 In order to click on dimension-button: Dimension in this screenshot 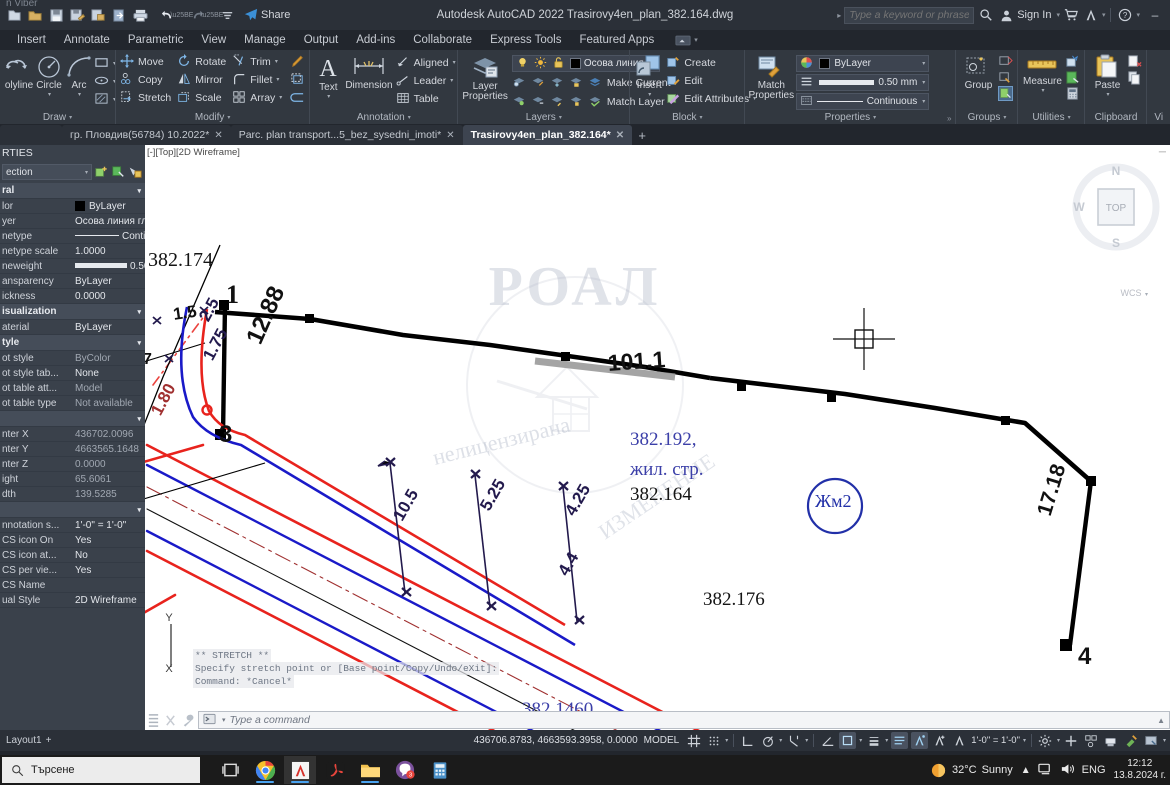, I will do `click(369, 72)`.